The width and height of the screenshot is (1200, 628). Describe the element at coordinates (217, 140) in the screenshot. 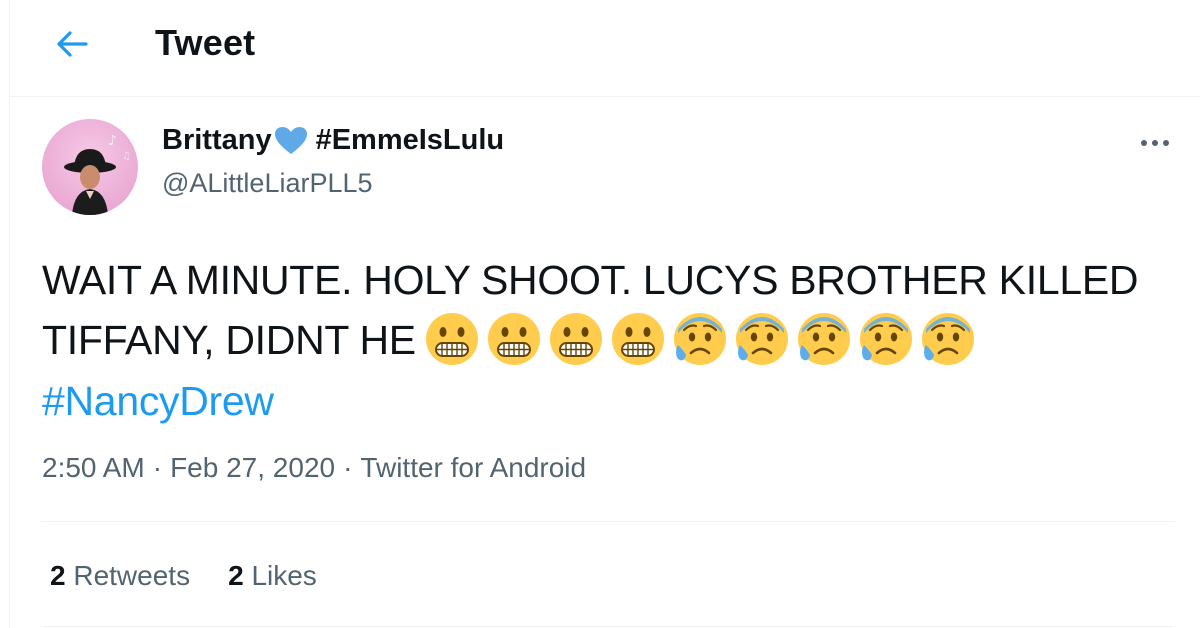

I see `author-display-name: Brittany` at that location.